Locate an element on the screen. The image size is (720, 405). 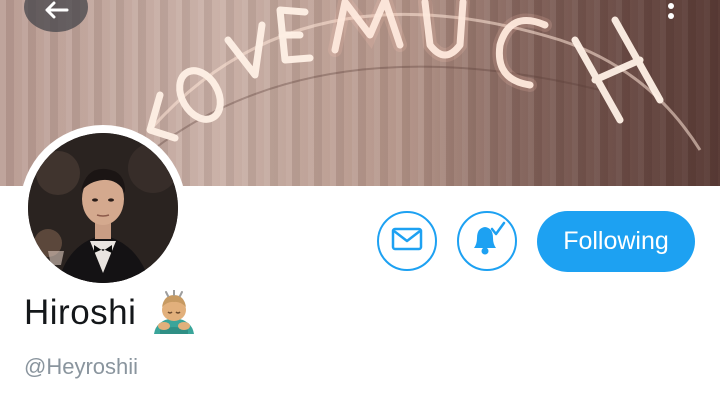
profile-name-row: Hiroshi is located at coordinates (110, 312).